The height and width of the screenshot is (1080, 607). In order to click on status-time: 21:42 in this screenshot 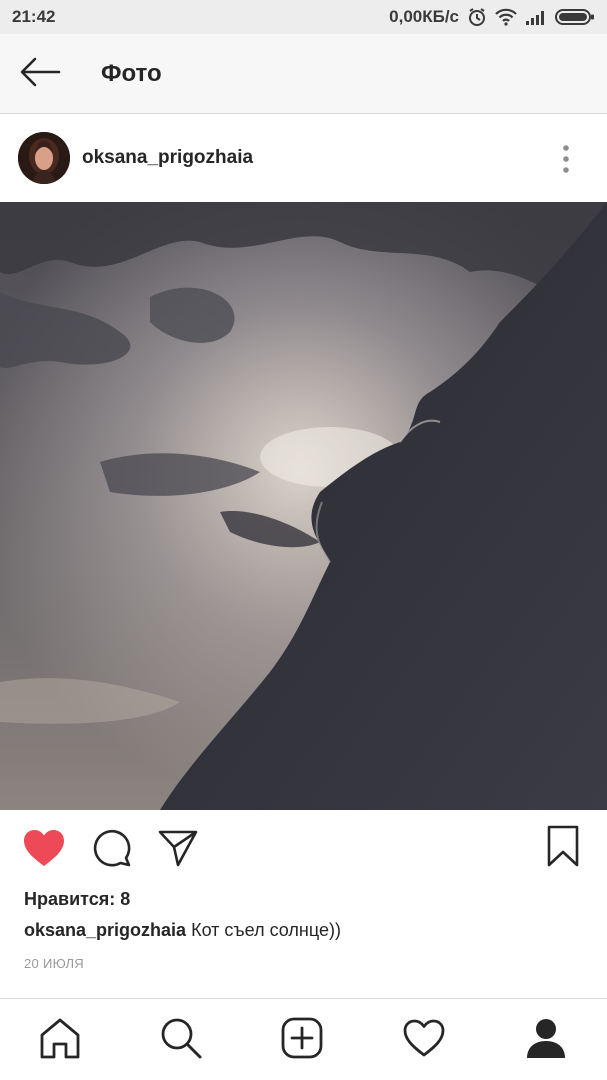, I will do `click(34, 16)`.